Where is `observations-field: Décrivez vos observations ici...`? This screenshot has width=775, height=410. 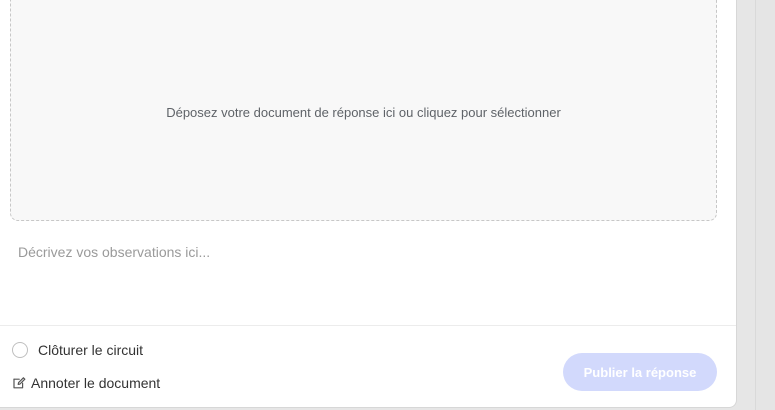 observations-field: Décrivez vos observations ici... is located at coordinates (114, 252).